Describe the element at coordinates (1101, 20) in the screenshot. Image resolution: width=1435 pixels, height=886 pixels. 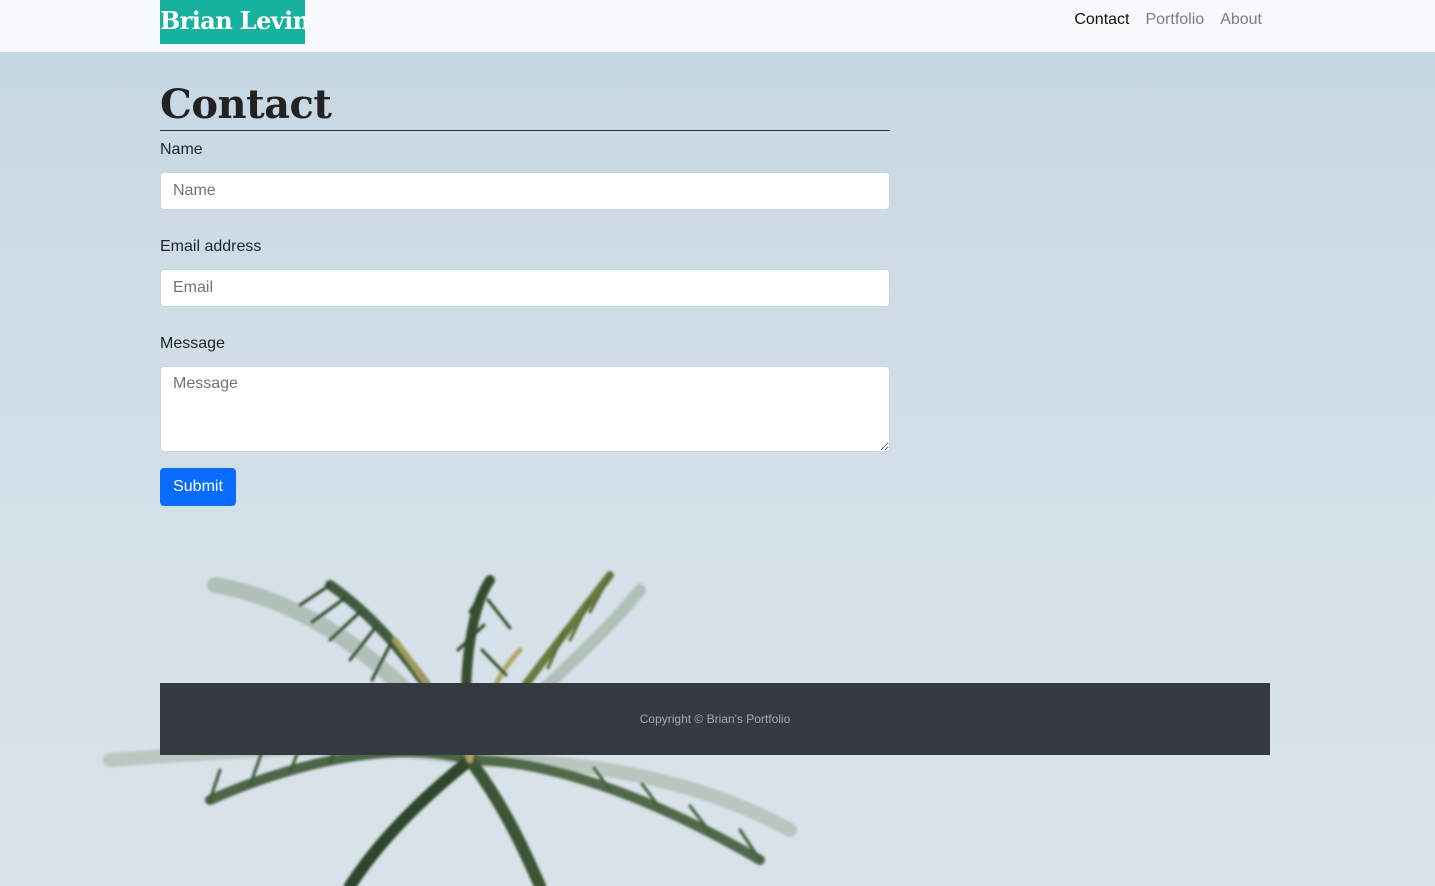
I see `nav-link-contact: Contact` at that location.